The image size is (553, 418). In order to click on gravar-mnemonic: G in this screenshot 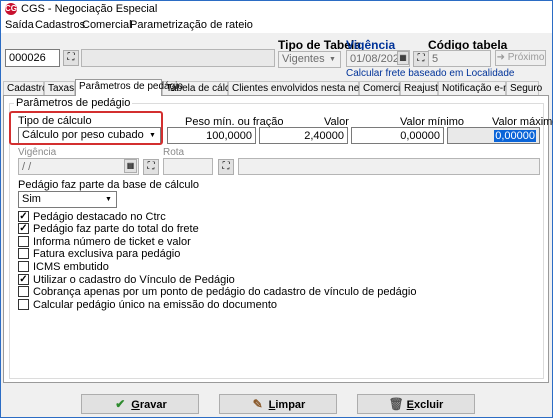, I will do `click(135, 405)`.